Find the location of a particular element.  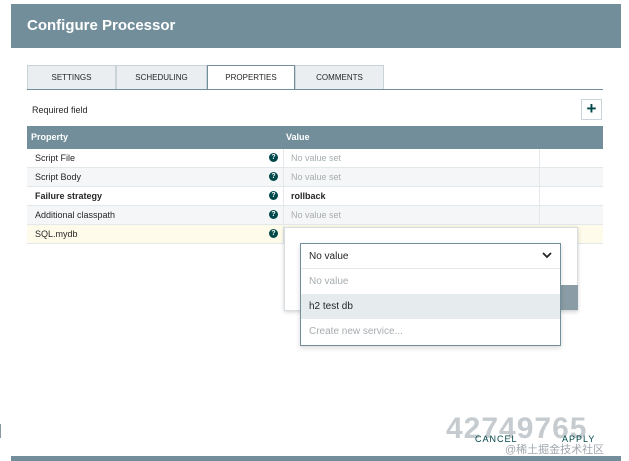

table-row: Additional classpath ? No value set is located at coordinates (315, 215).